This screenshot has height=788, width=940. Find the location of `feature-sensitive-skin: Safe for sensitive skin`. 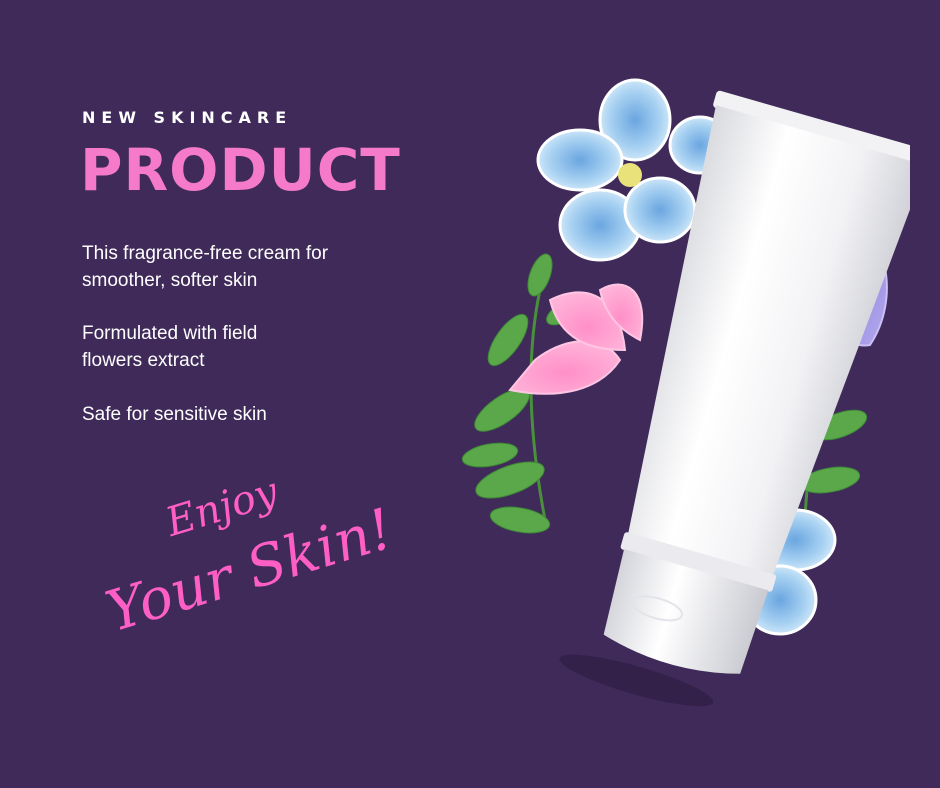

feature-sensitive-skin: Safe for sensitive skin is located at coordinates (174, 414).